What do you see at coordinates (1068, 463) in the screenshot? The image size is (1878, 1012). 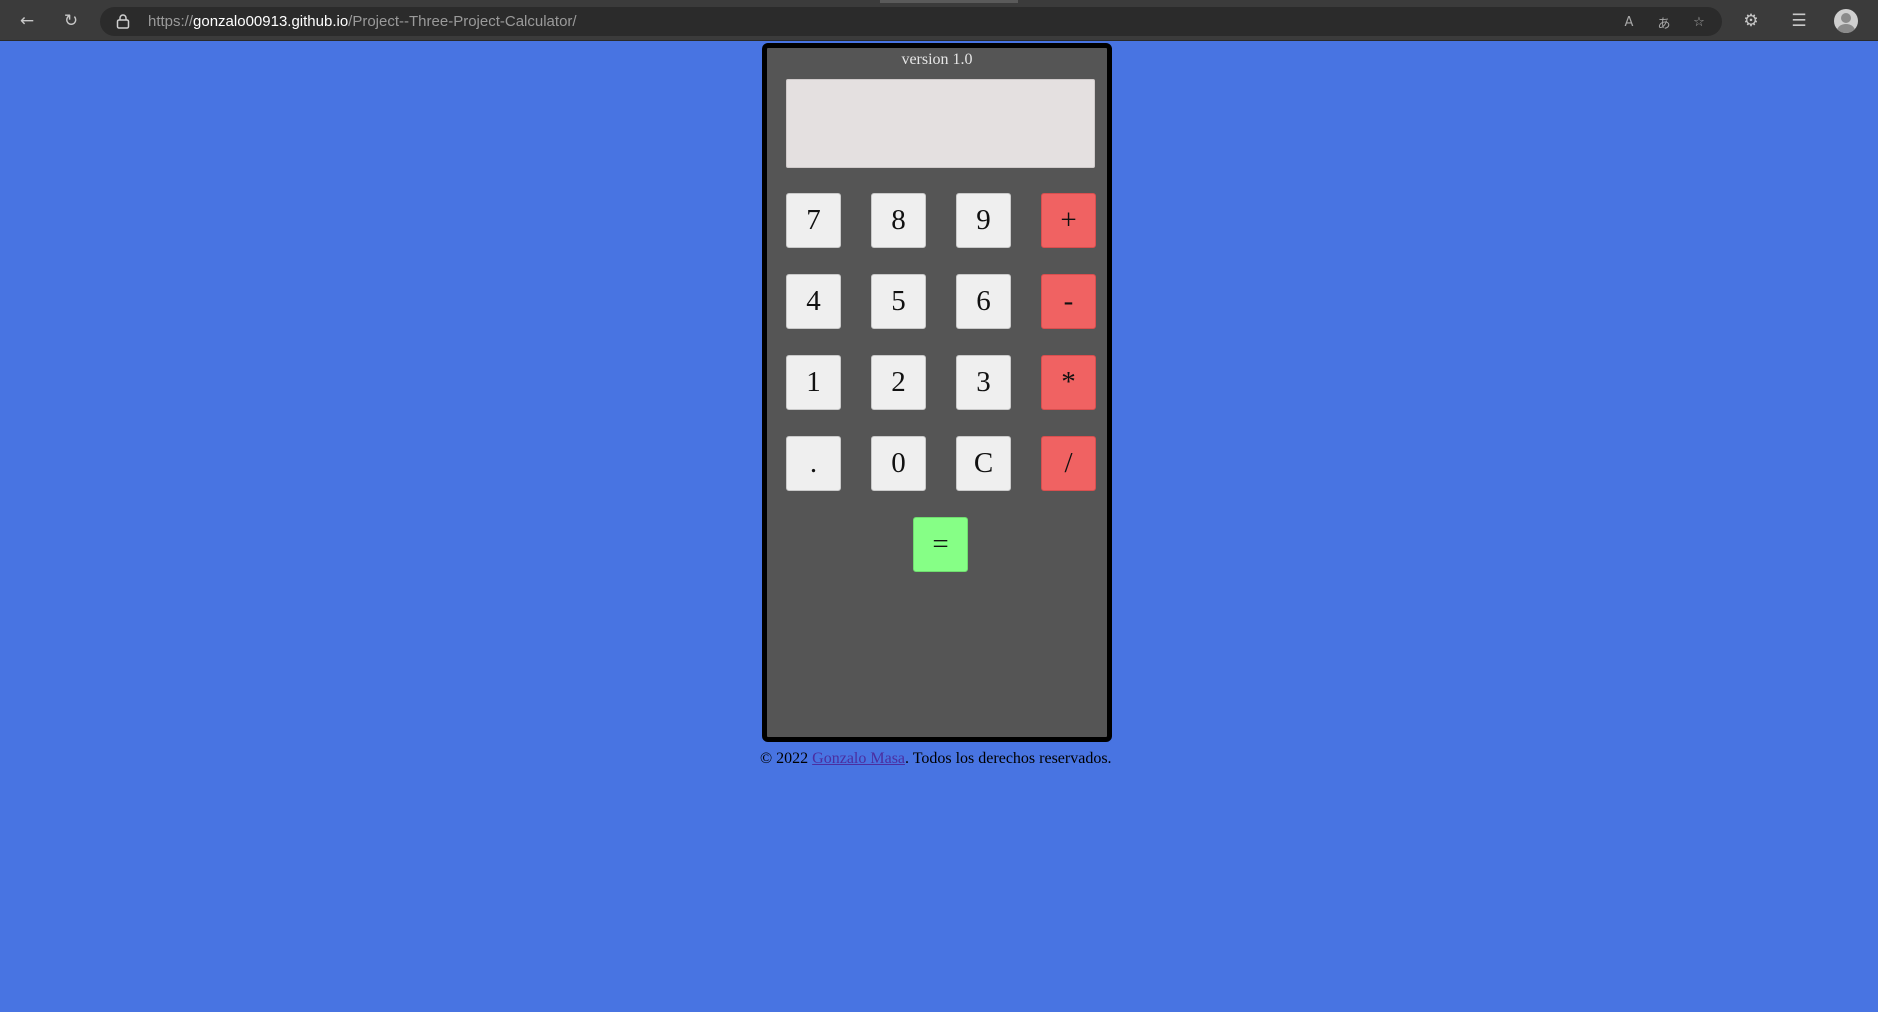 I see `key-divide: /` at bounding box center [1068, 463].